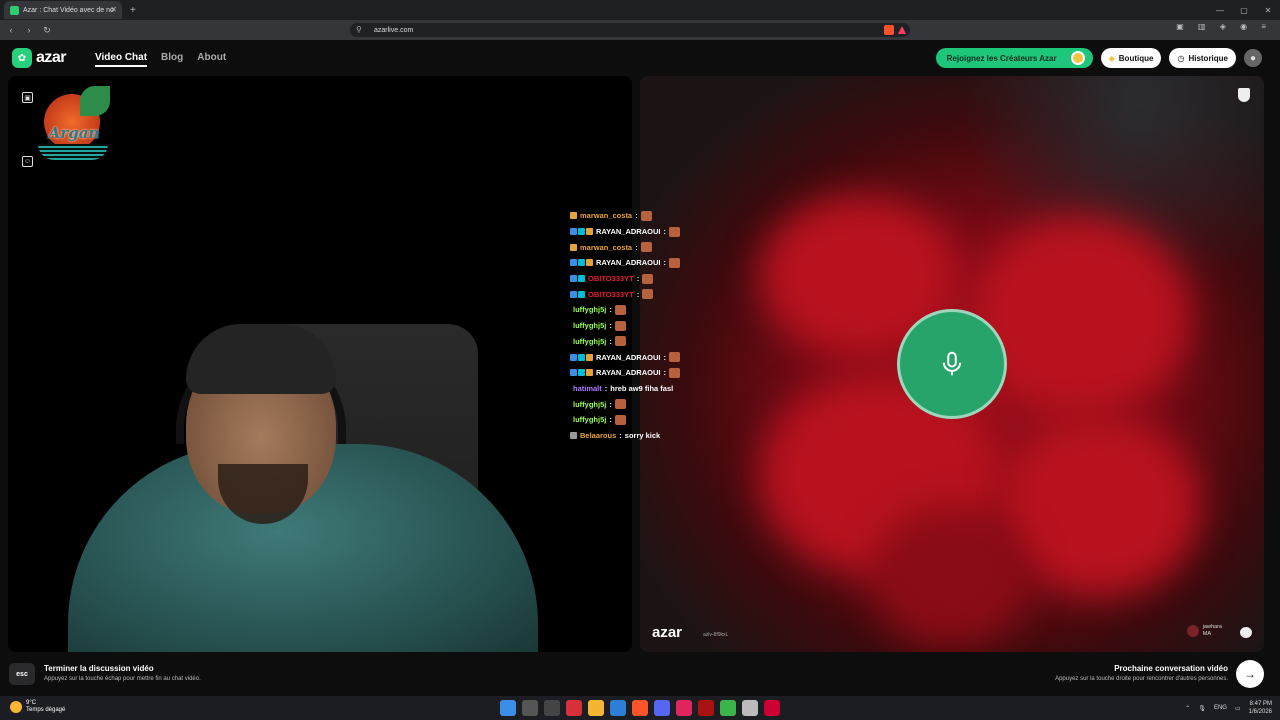 The width and height of the screenshot is (1280, 720). What do you see at coordinates (1111, 58) in the screenshot?
I see `gem-icon: ◆` at bounding box center [1111, 58].